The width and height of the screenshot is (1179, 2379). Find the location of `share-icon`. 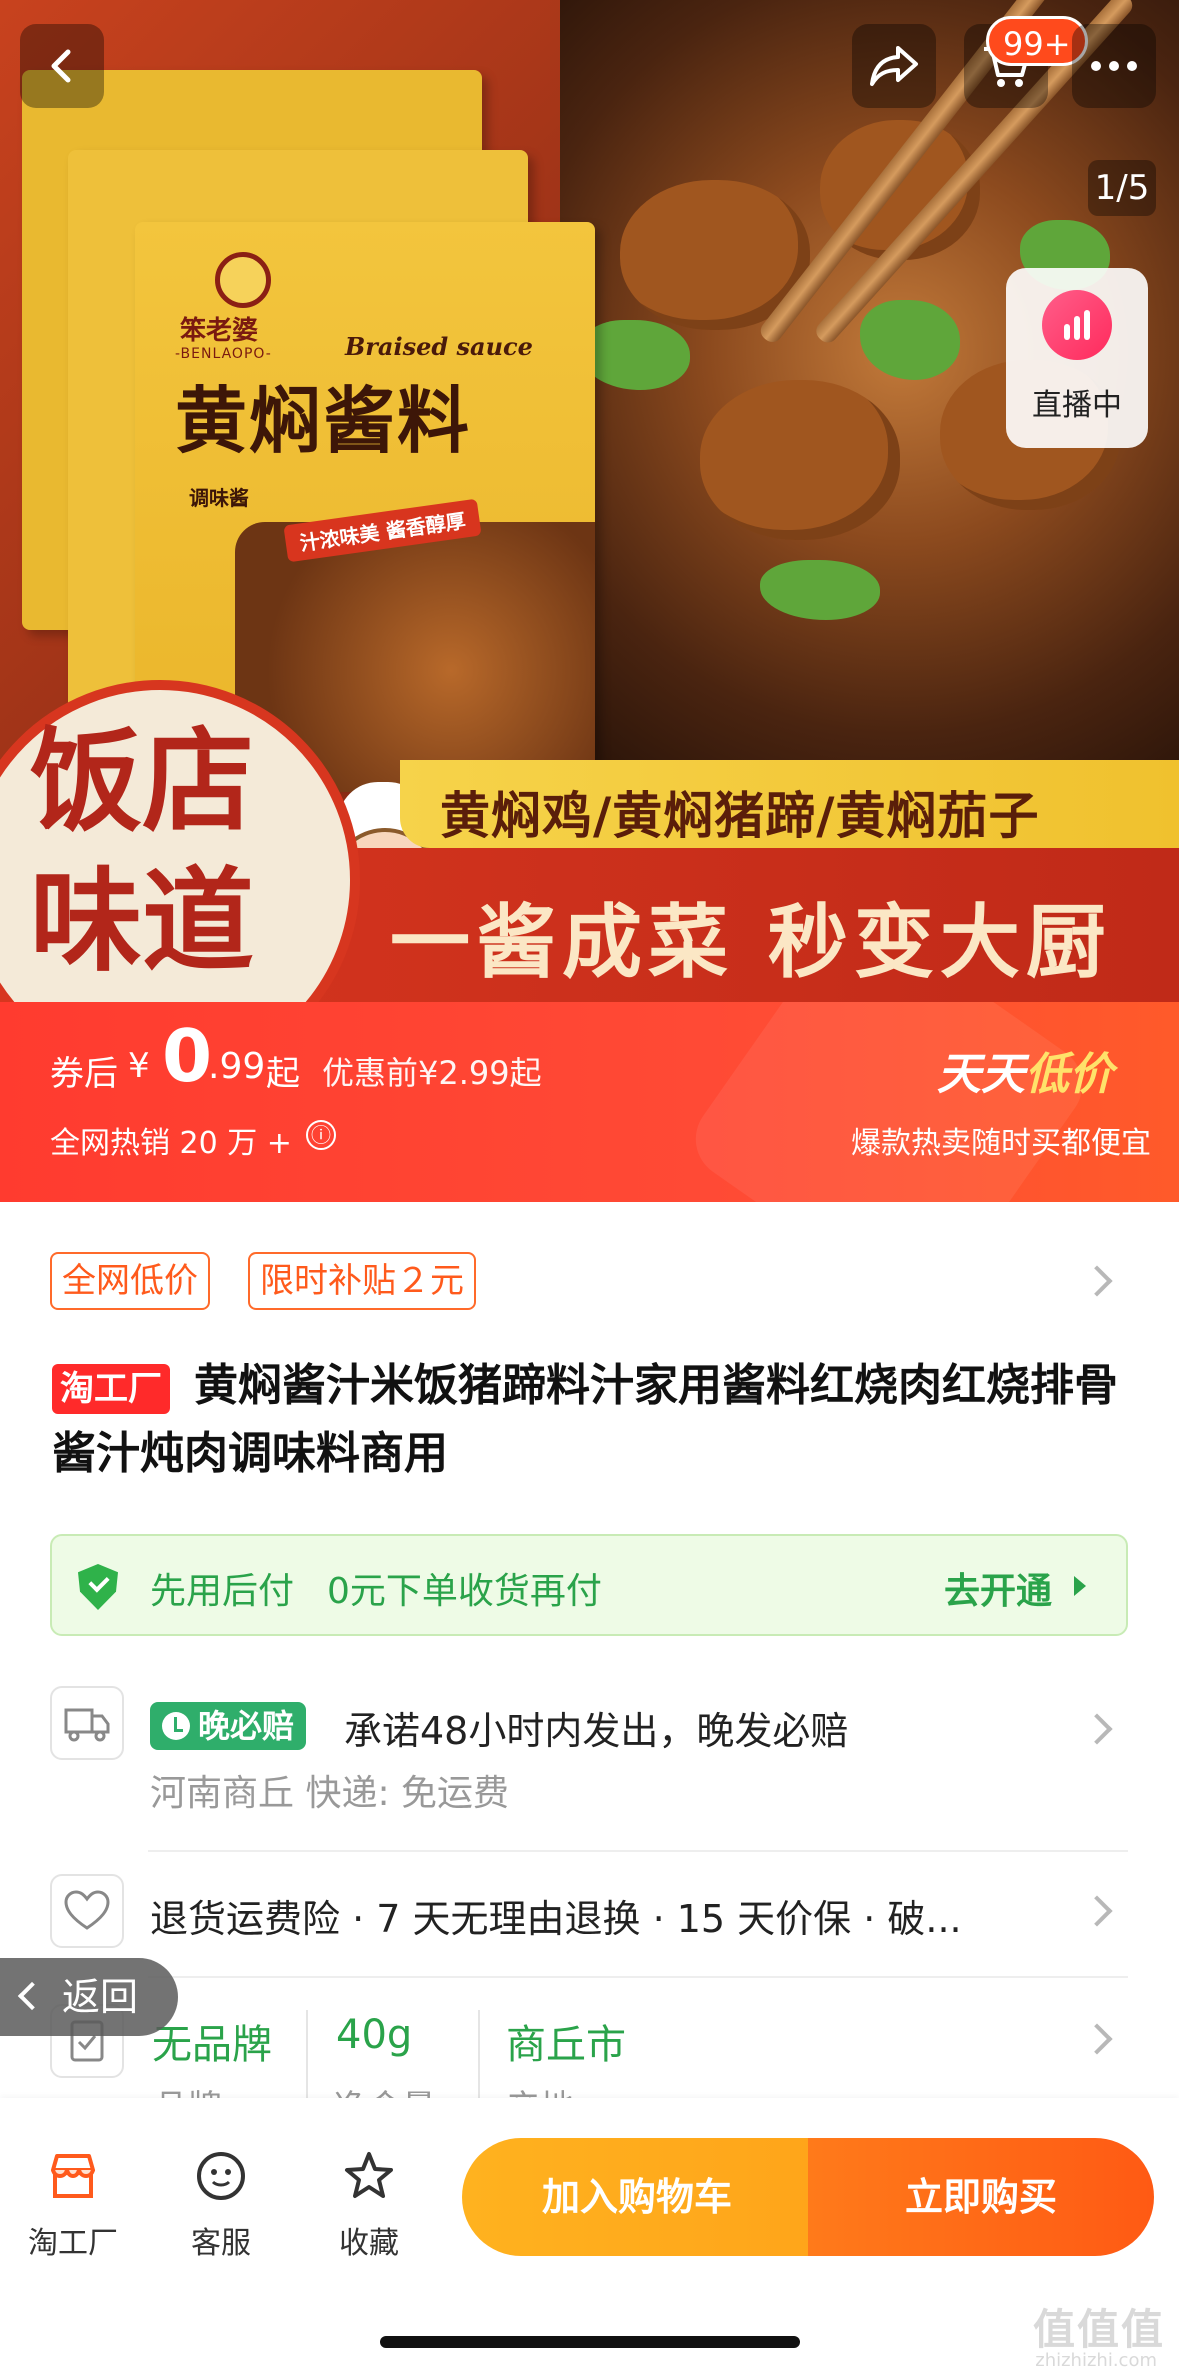

share-icon is located at coordinates (894, 66).